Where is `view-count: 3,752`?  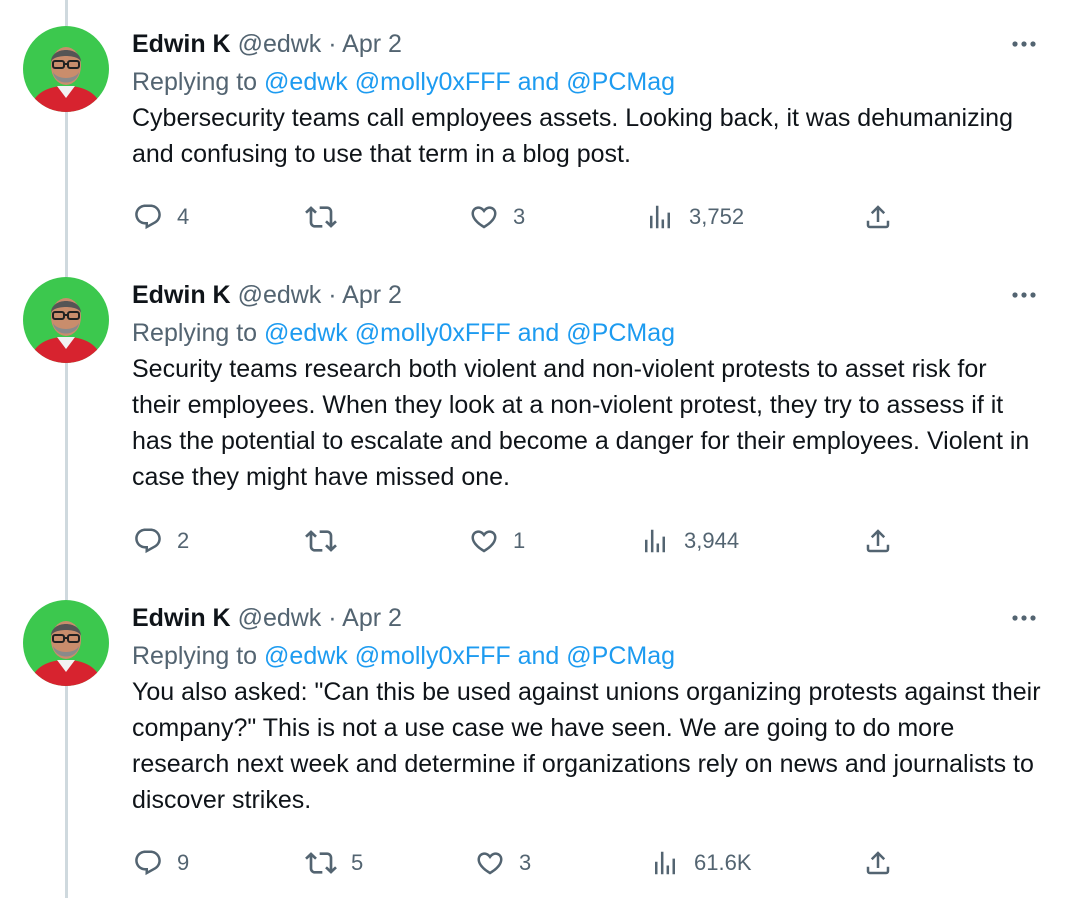 view-count: 3,752 is located at coordinates (717, 216).